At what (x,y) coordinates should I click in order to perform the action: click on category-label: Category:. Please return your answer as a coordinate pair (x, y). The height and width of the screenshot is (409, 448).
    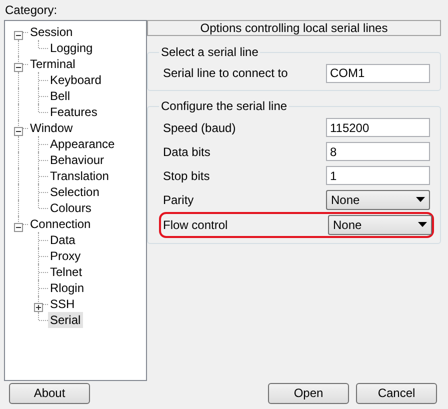
    Looking at the image, I should click on (31, 11).